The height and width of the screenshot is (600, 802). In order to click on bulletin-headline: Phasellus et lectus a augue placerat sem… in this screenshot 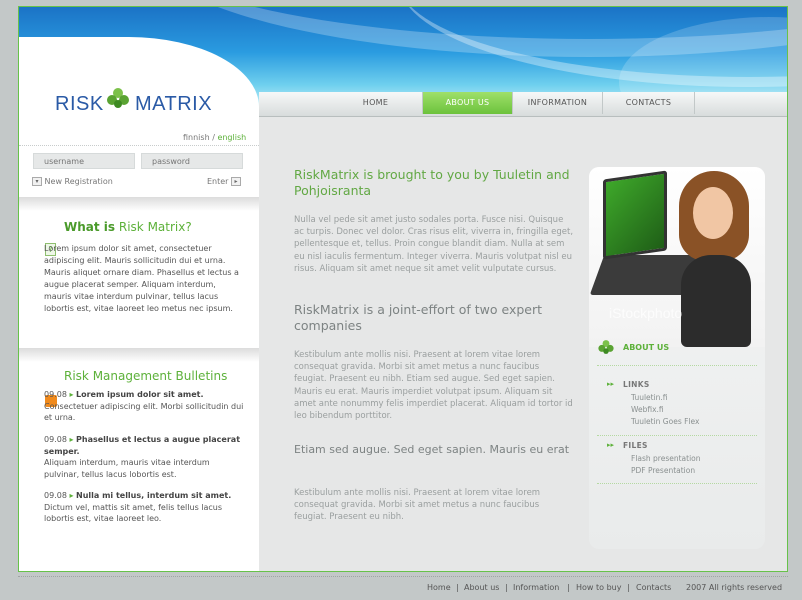, I will do `click(142, 445)`.